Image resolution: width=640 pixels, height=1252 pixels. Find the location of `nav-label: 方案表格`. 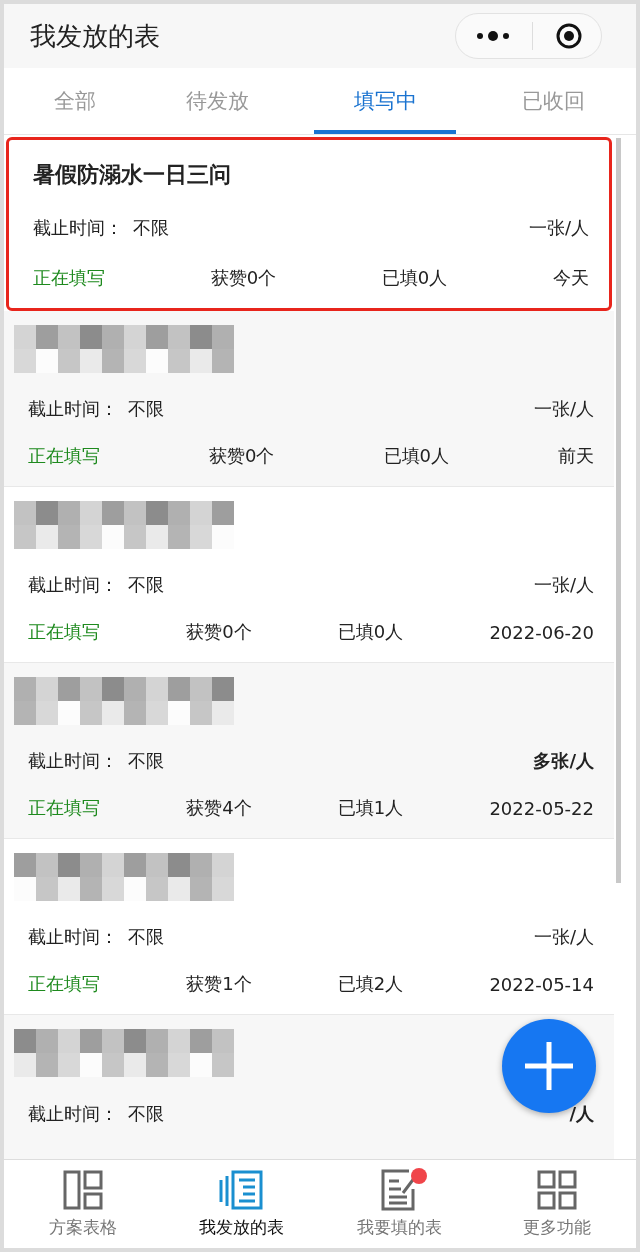

nav-label: 方案表格 is located at coordinates (83, 1227).